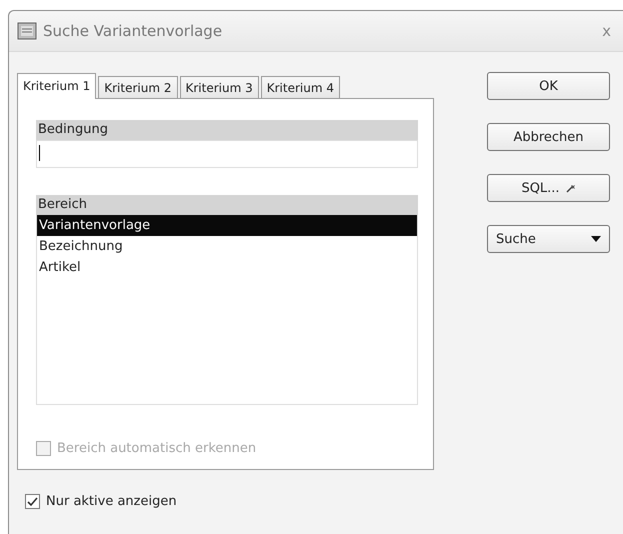 The width and height of the screenshot is (623, 534). Describe the element at coordinates (138, 87) in the screenshot. I see `tab: Kriterium 2` at that location.